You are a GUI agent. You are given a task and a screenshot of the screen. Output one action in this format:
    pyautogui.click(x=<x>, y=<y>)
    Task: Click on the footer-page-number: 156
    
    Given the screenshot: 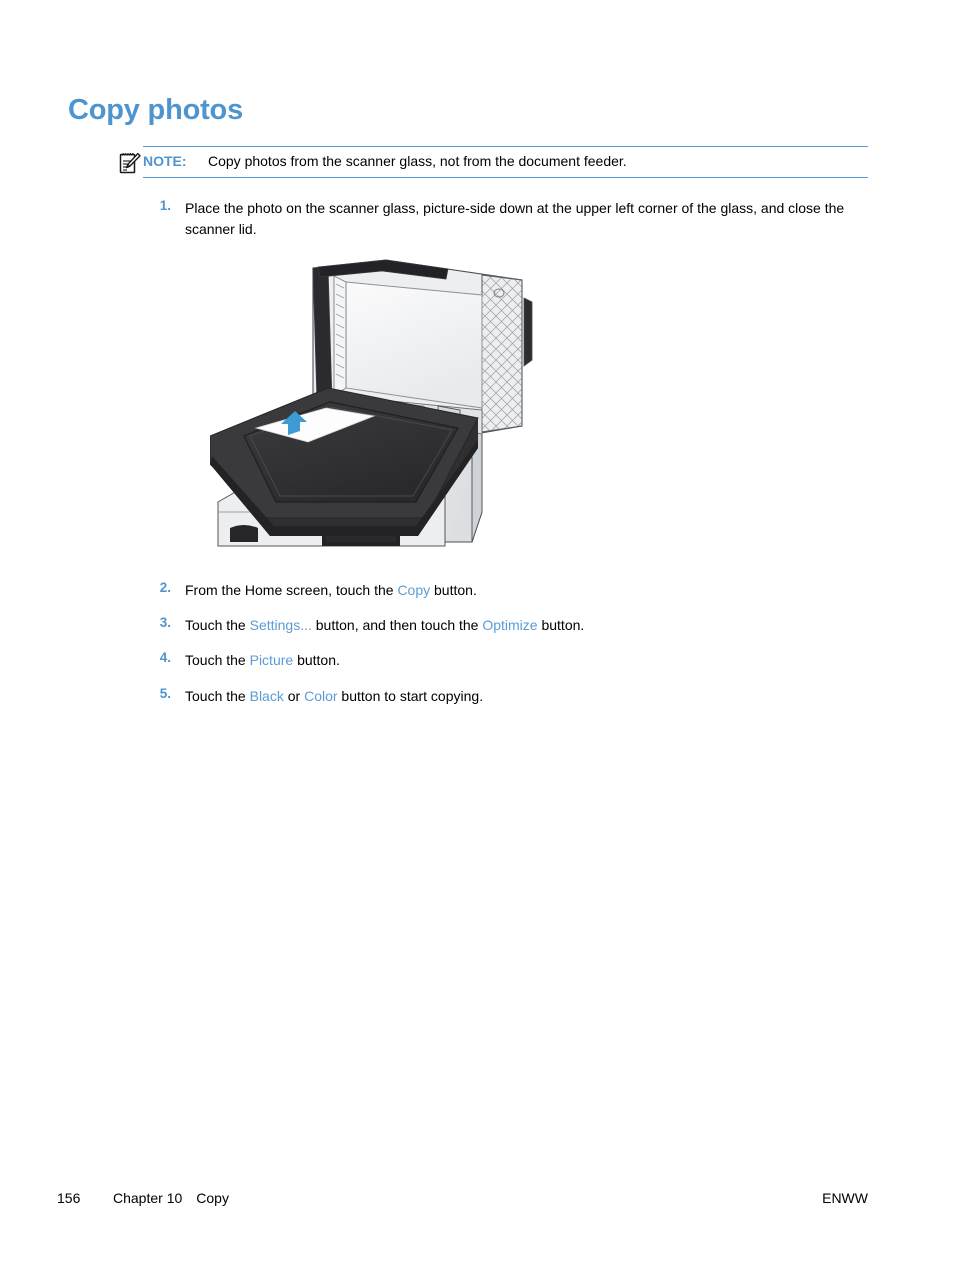 What is the action you would take?
    pyautogui.click(x=69, y=1198)
    